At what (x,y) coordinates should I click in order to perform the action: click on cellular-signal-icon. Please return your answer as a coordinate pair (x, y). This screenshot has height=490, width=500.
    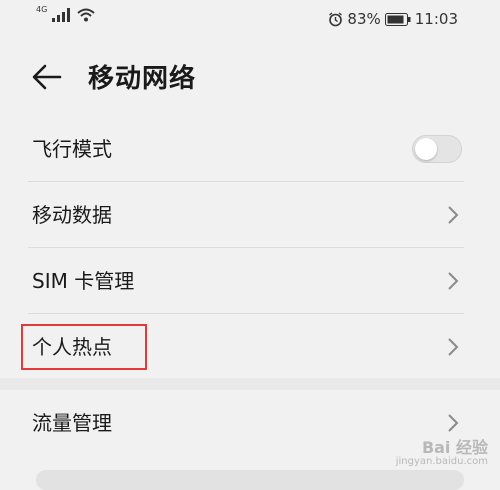
    Looking at the image, I should click on (61, 15).